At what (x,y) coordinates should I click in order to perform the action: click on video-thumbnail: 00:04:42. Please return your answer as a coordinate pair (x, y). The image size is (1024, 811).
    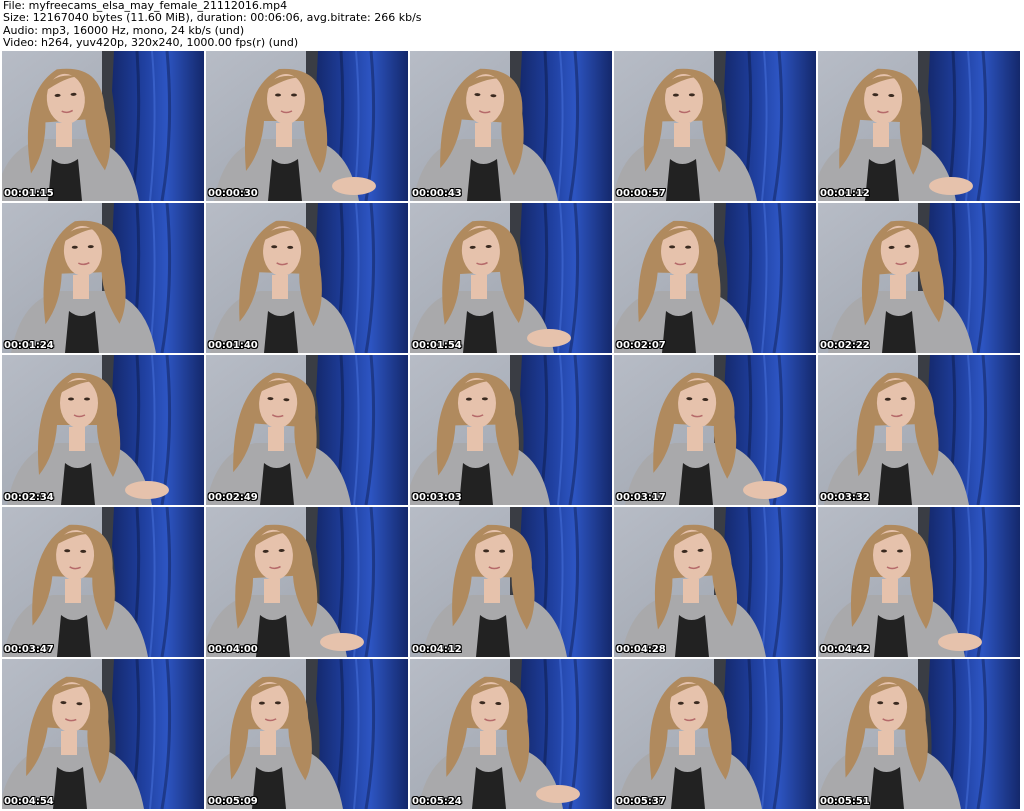
    Looking at the image, I should click on (919, 582).